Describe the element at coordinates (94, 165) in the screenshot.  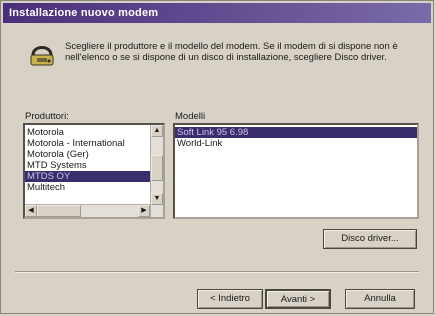
I see `manufacturer-item: MTD Systems` at that location.